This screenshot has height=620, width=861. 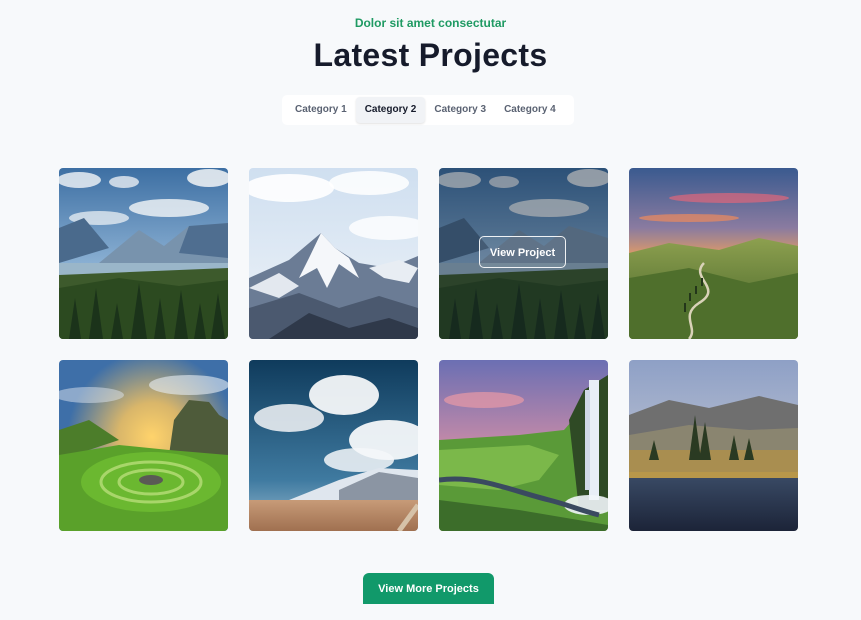 I want to click on snowy-peak-image, so click(x=333, y=253).